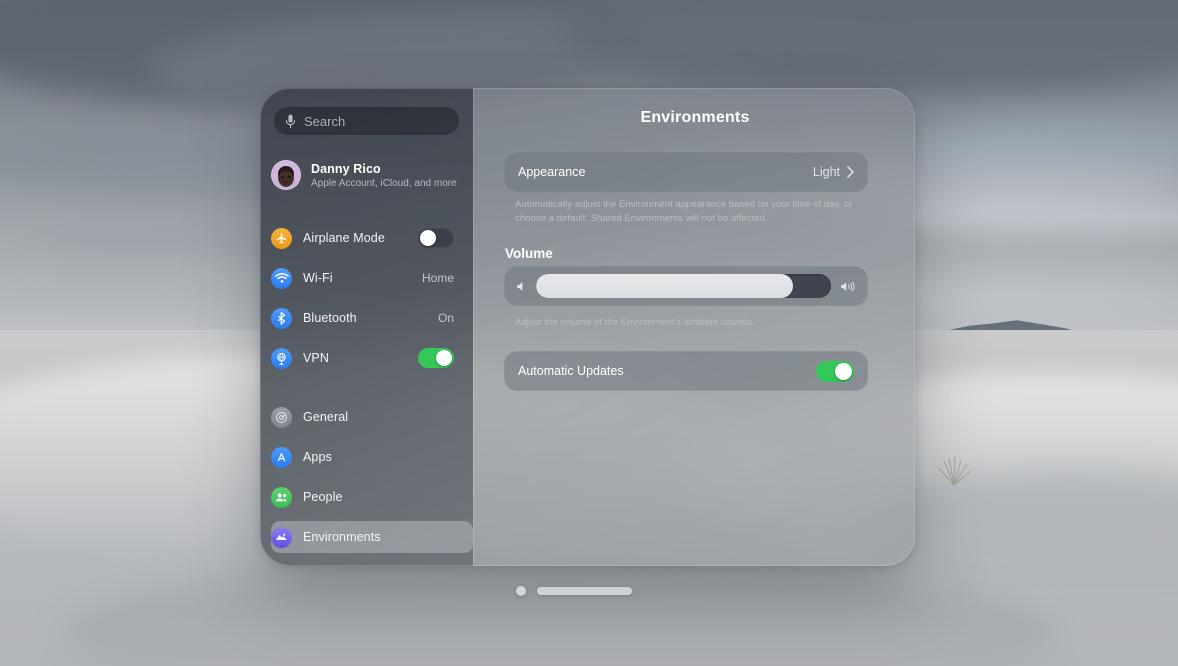  I want to click on automatic-updates-card: Automatic Updates, so click(686, 371).